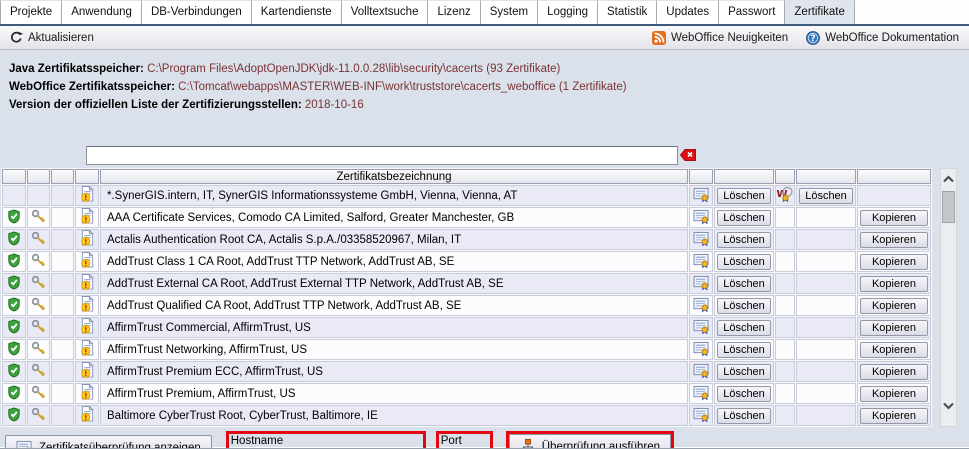 The image size is (969, 449). Describe the element at coordinates (687, 155) in the screenshot. I see `clear-filter-icon` at that location.